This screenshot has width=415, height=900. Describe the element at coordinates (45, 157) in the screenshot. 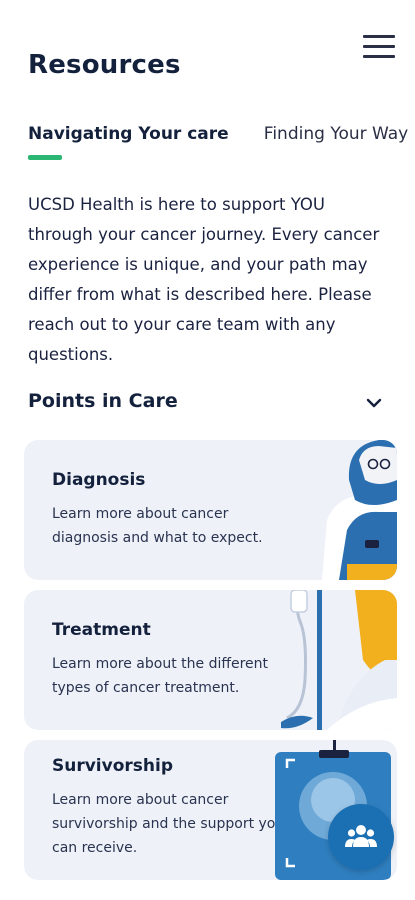

I see `active-tab-indicator` at that location.